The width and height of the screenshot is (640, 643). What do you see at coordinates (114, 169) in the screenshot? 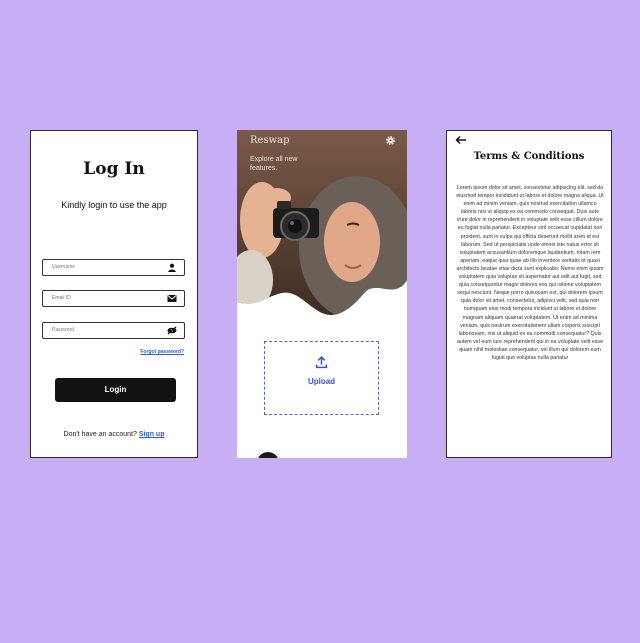
I see `login-title: Log In` at bounding box center [114, 169].